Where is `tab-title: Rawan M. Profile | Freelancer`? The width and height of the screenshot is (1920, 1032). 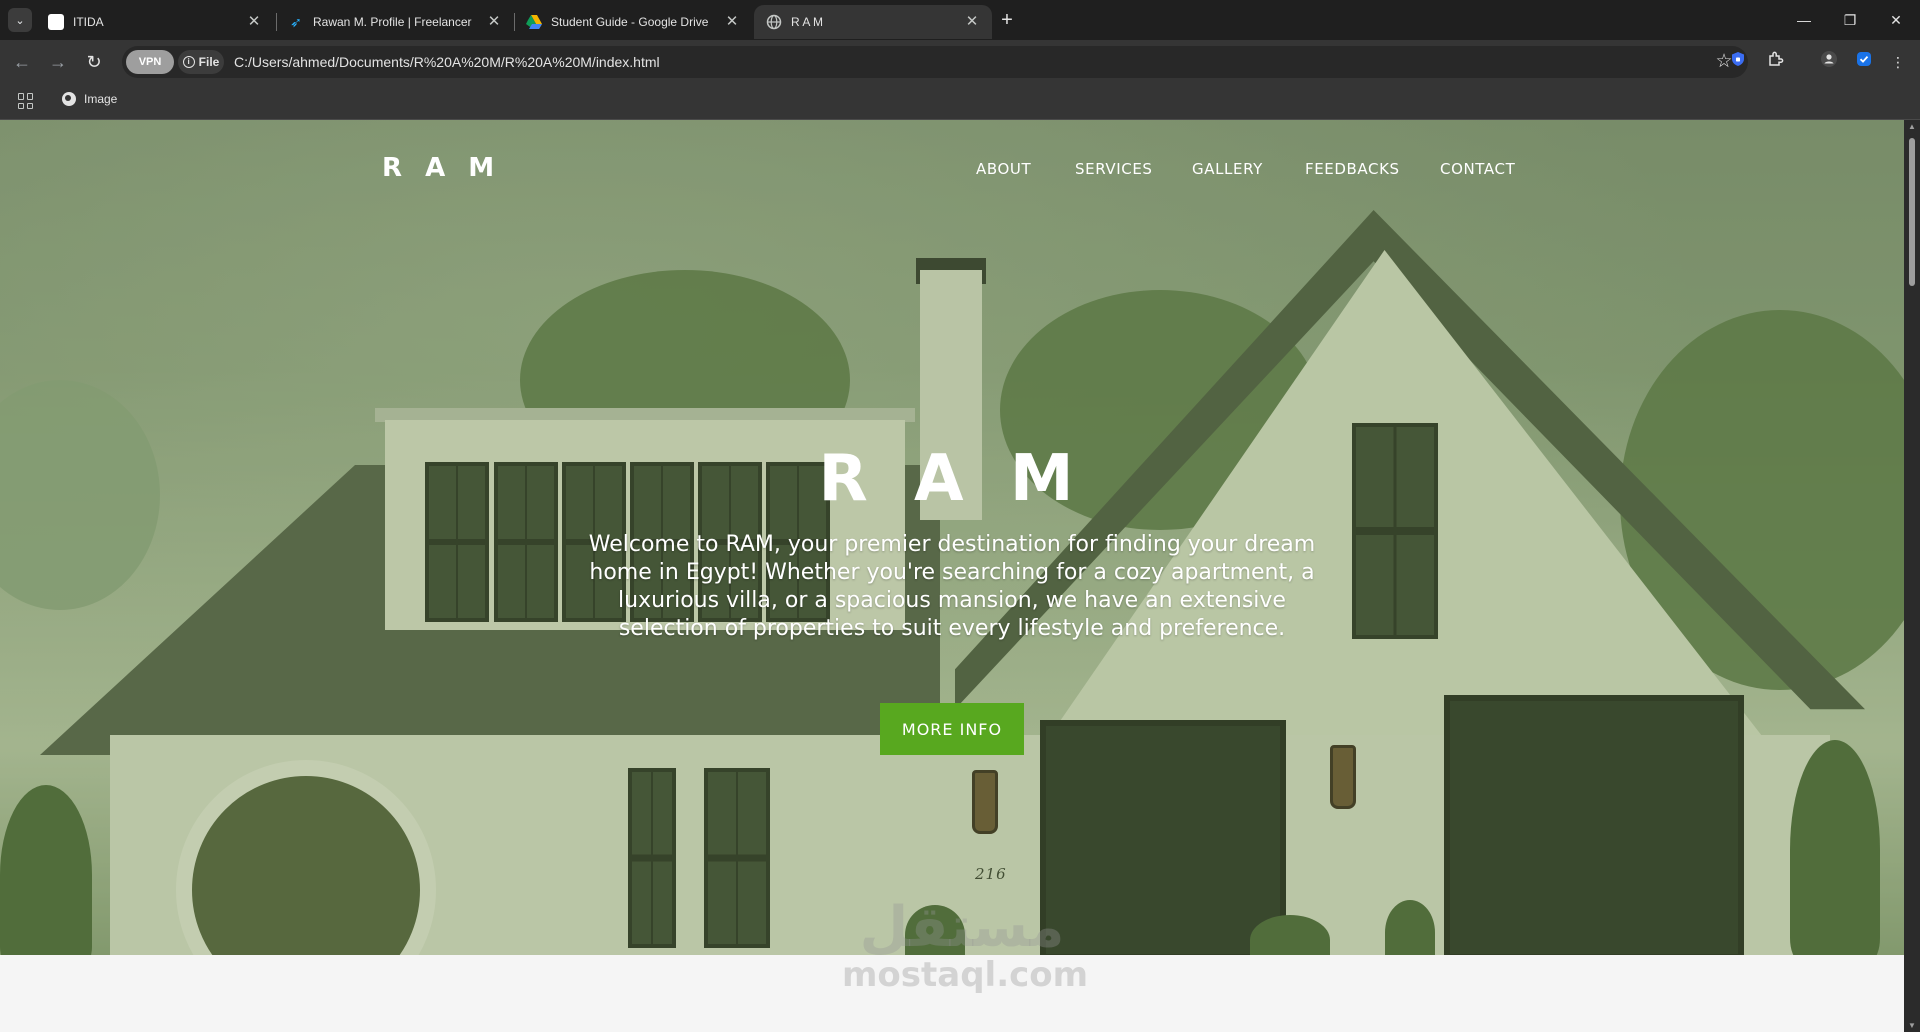 tab-title: Rawan M. Profile | Freelancer is located at coordinates (392, 22).